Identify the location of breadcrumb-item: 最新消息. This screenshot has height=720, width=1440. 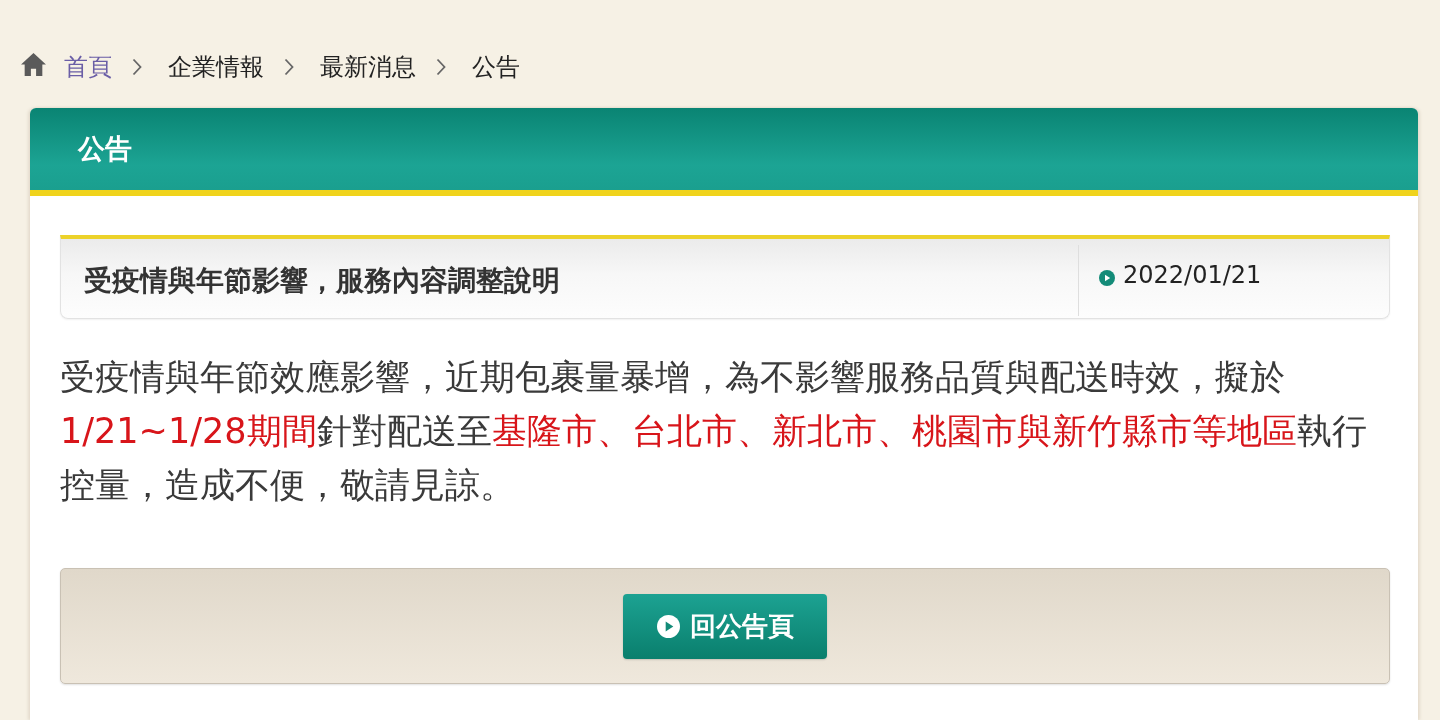
(368, 67).